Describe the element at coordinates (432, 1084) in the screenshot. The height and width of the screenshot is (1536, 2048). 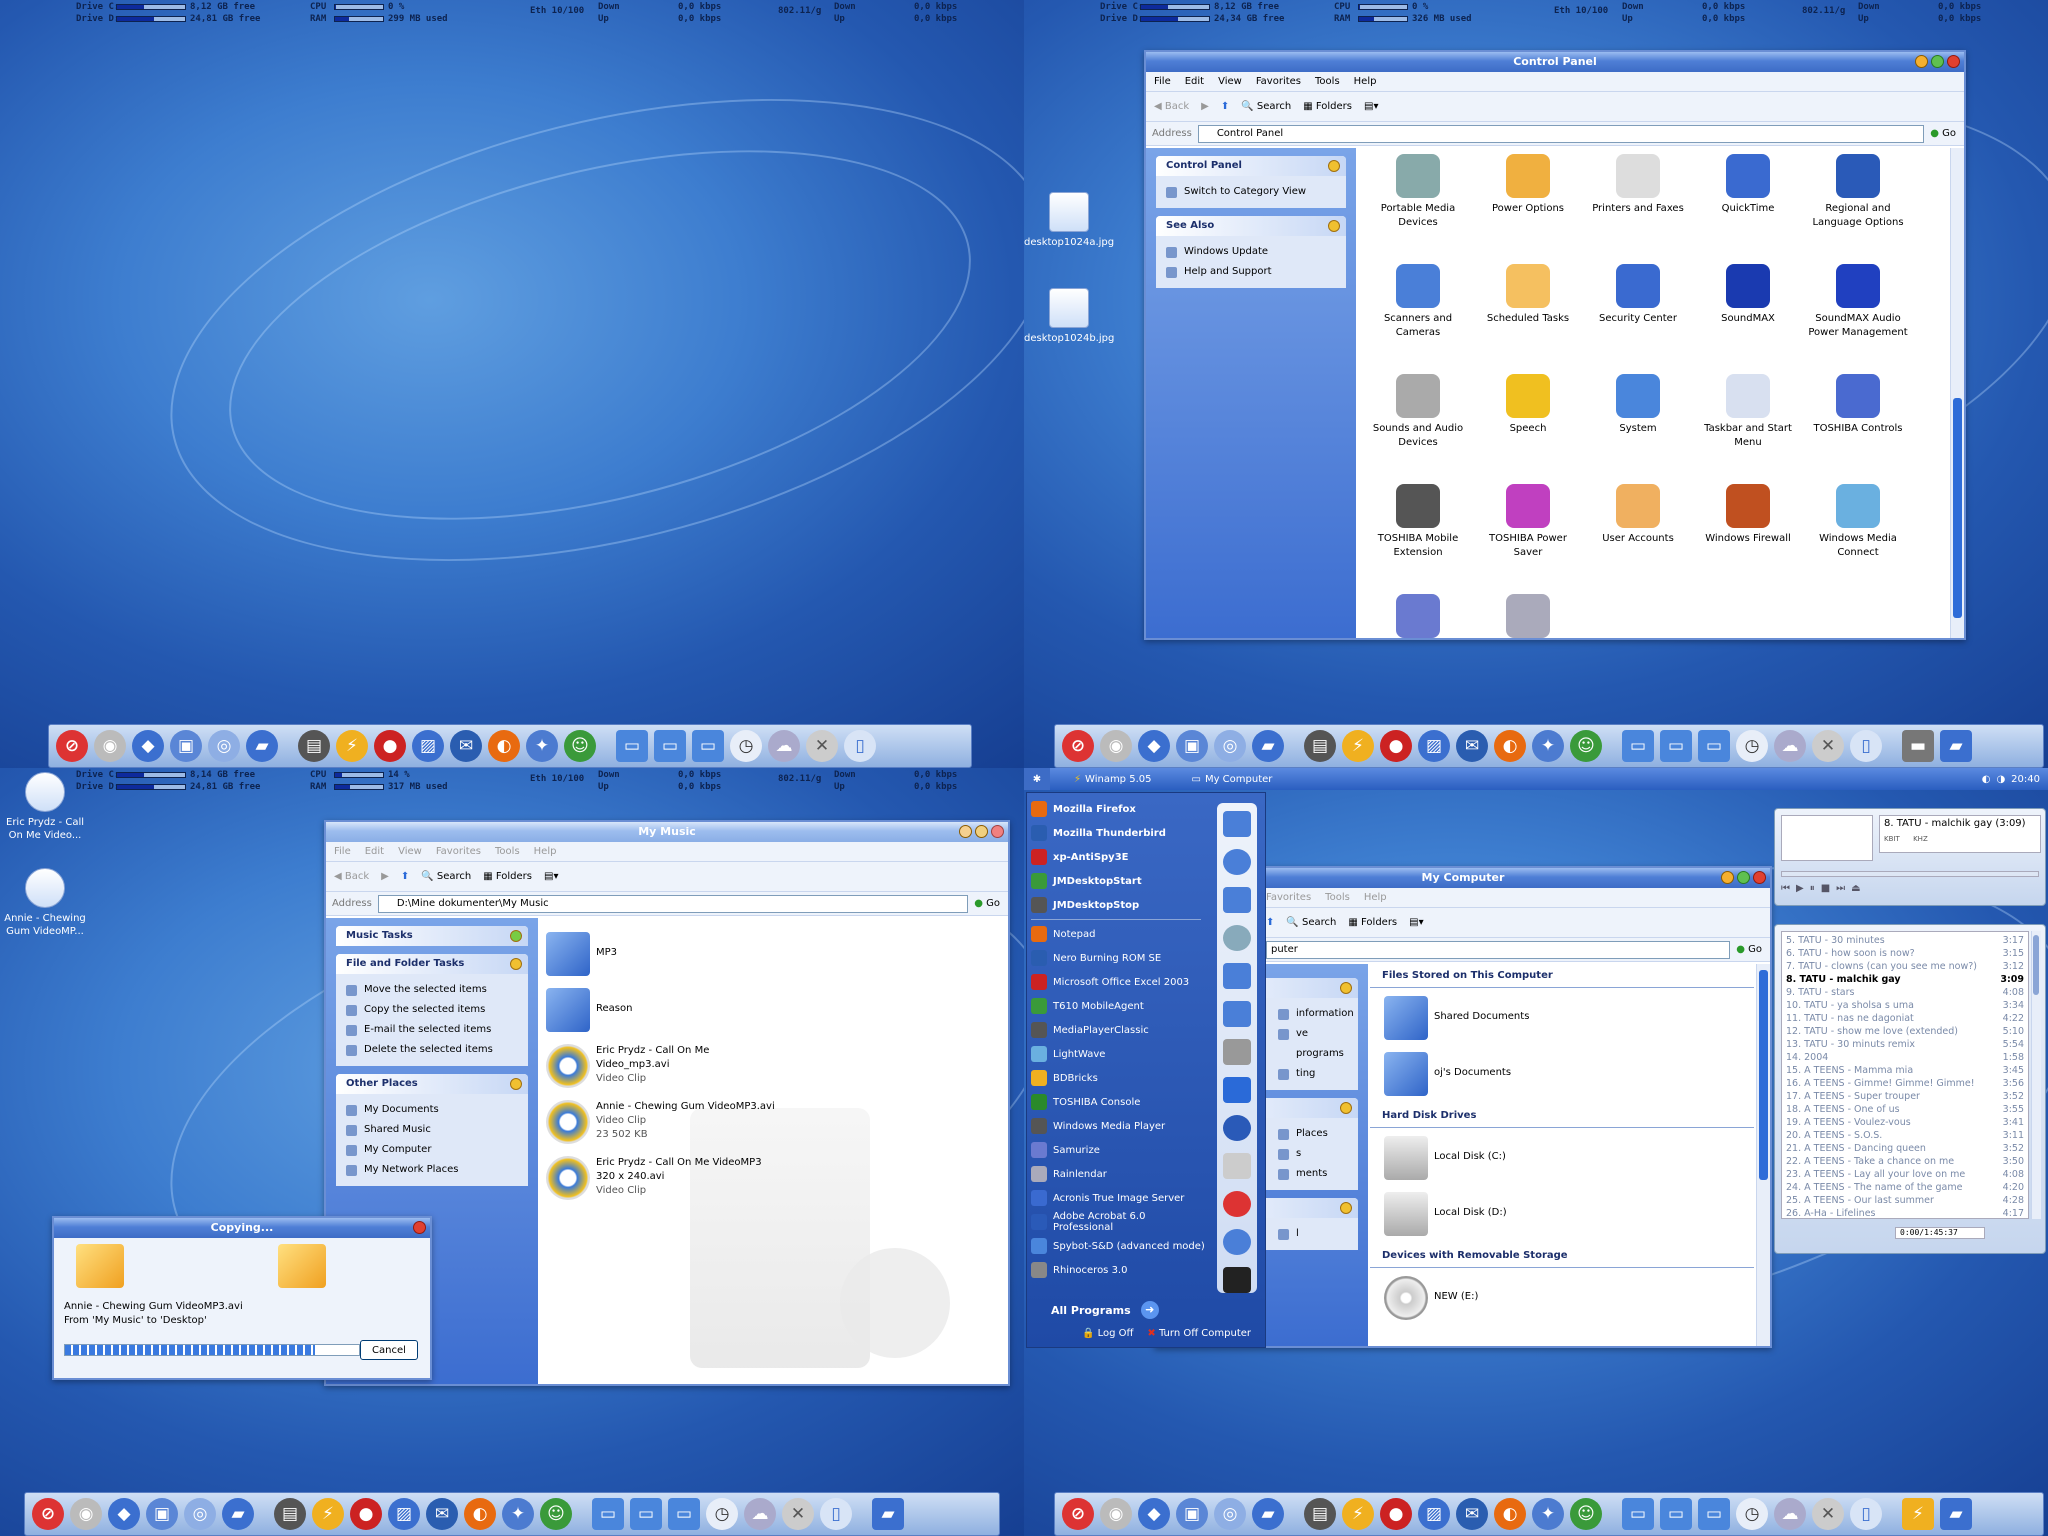
I see `task-group-header: Other Places` at that location.